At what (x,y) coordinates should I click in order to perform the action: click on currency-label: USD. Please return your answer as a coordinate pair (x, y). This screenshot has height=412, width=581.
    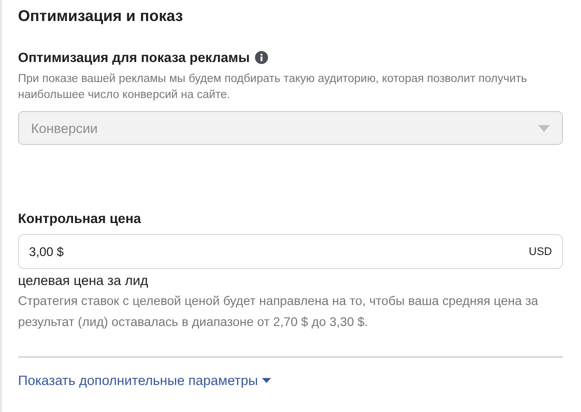
    Looking at the image, I should click on (540, 252).